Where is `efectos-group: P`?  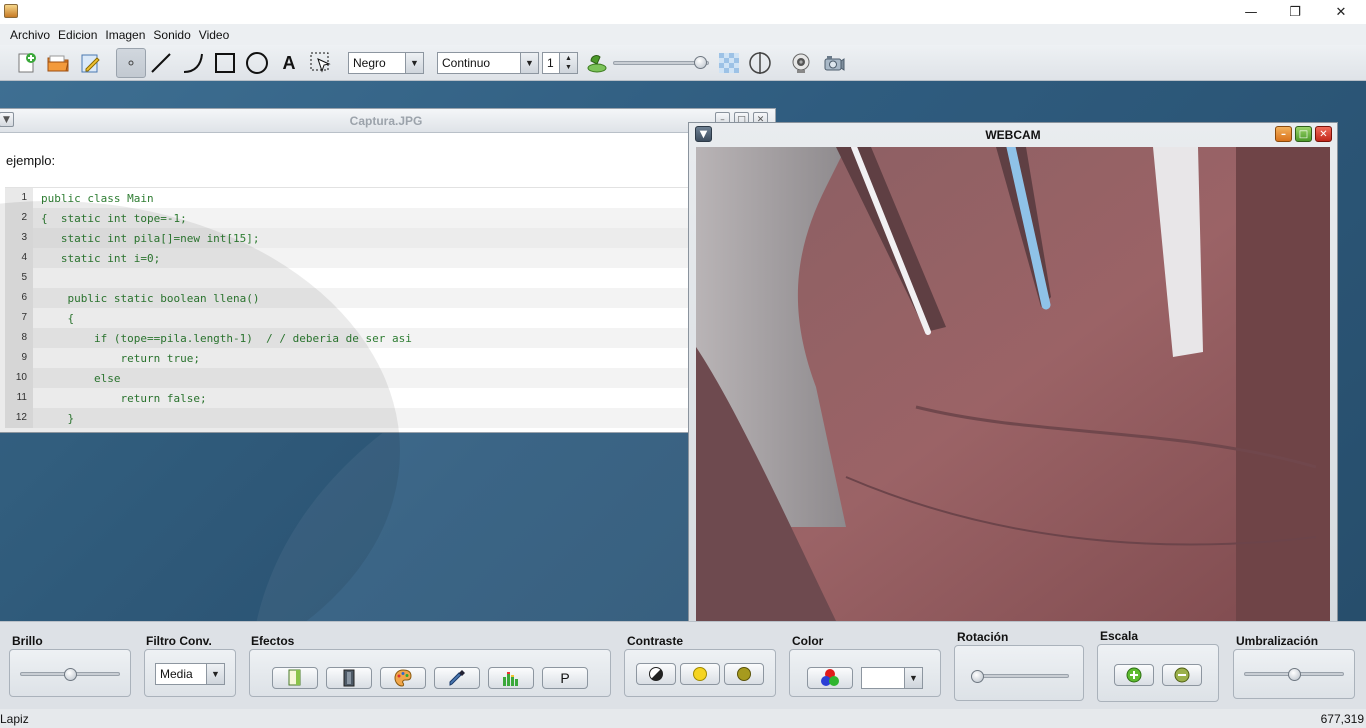 efectos-group: P is located at coordinates (430, 673).